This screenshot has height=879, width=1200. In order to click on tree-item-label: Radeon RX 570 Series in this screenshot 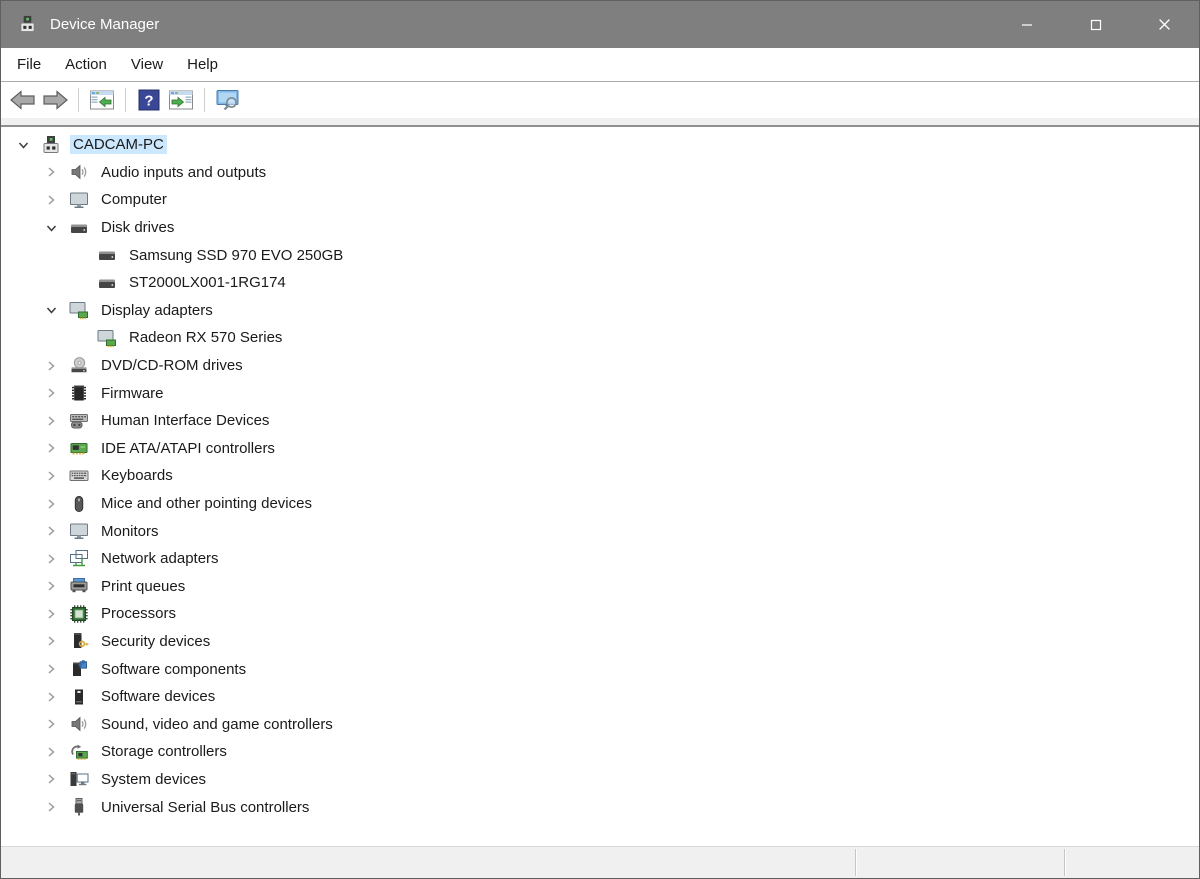, I will do `click(205, 337)`.